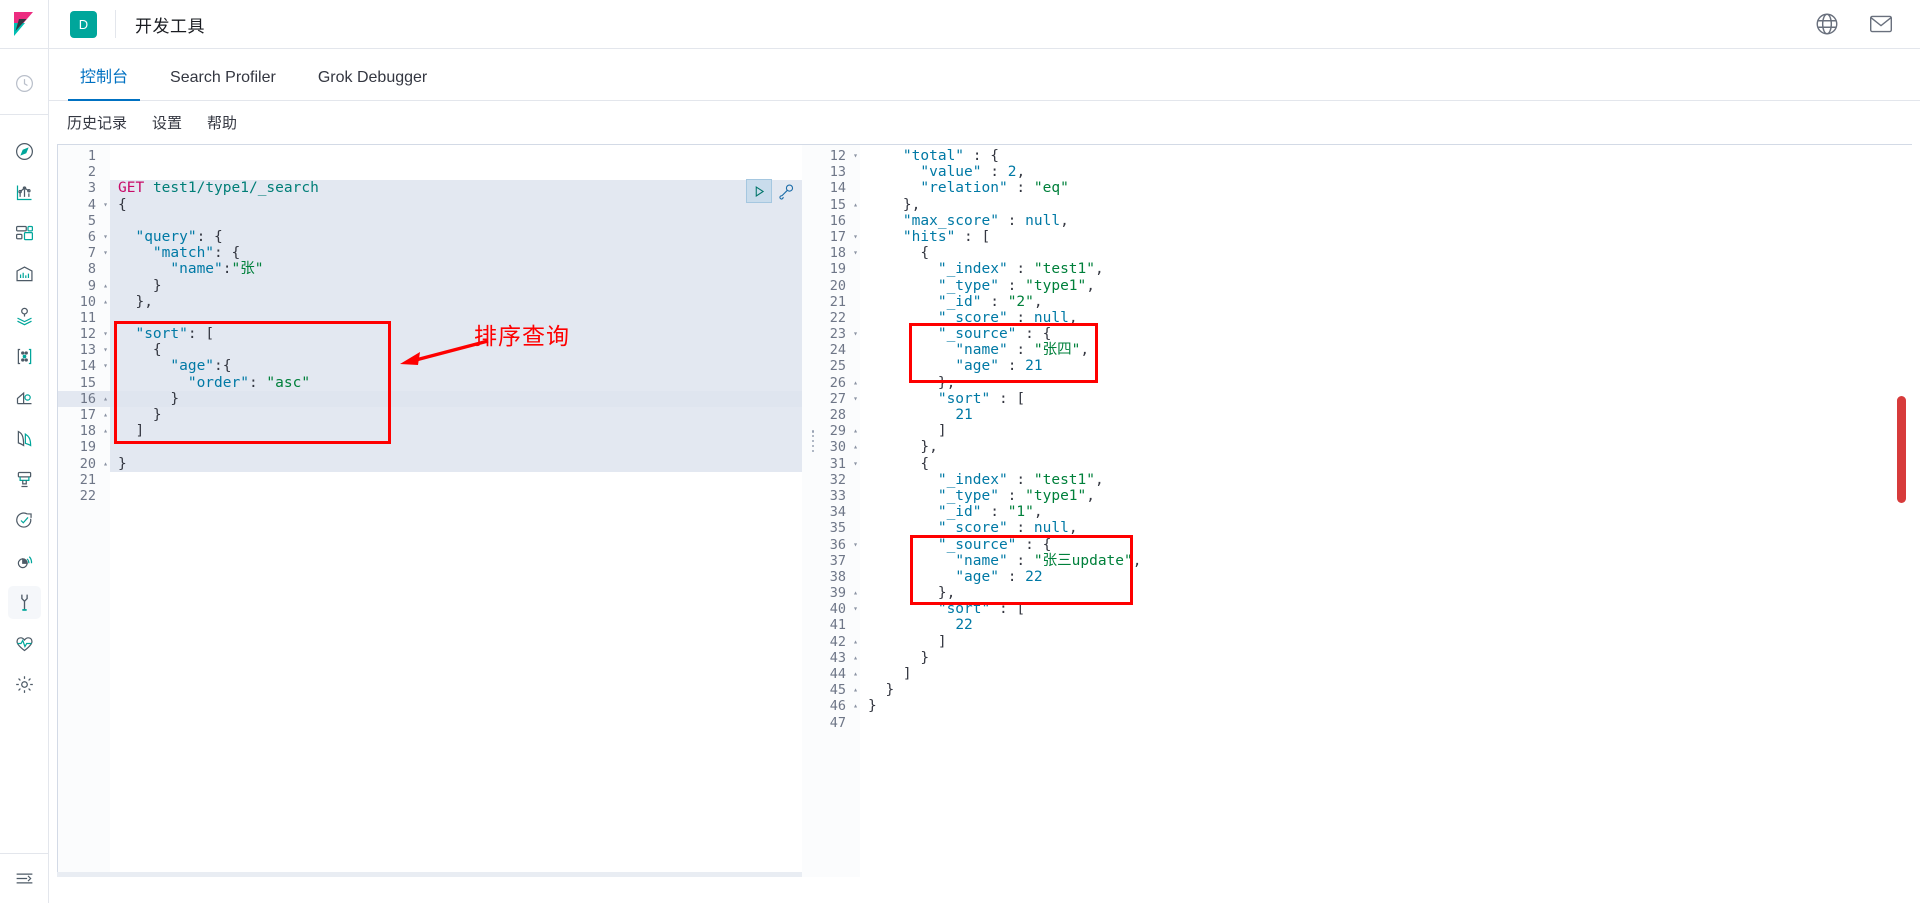  I want to click on help-globe-icon, so click(1827, 24).